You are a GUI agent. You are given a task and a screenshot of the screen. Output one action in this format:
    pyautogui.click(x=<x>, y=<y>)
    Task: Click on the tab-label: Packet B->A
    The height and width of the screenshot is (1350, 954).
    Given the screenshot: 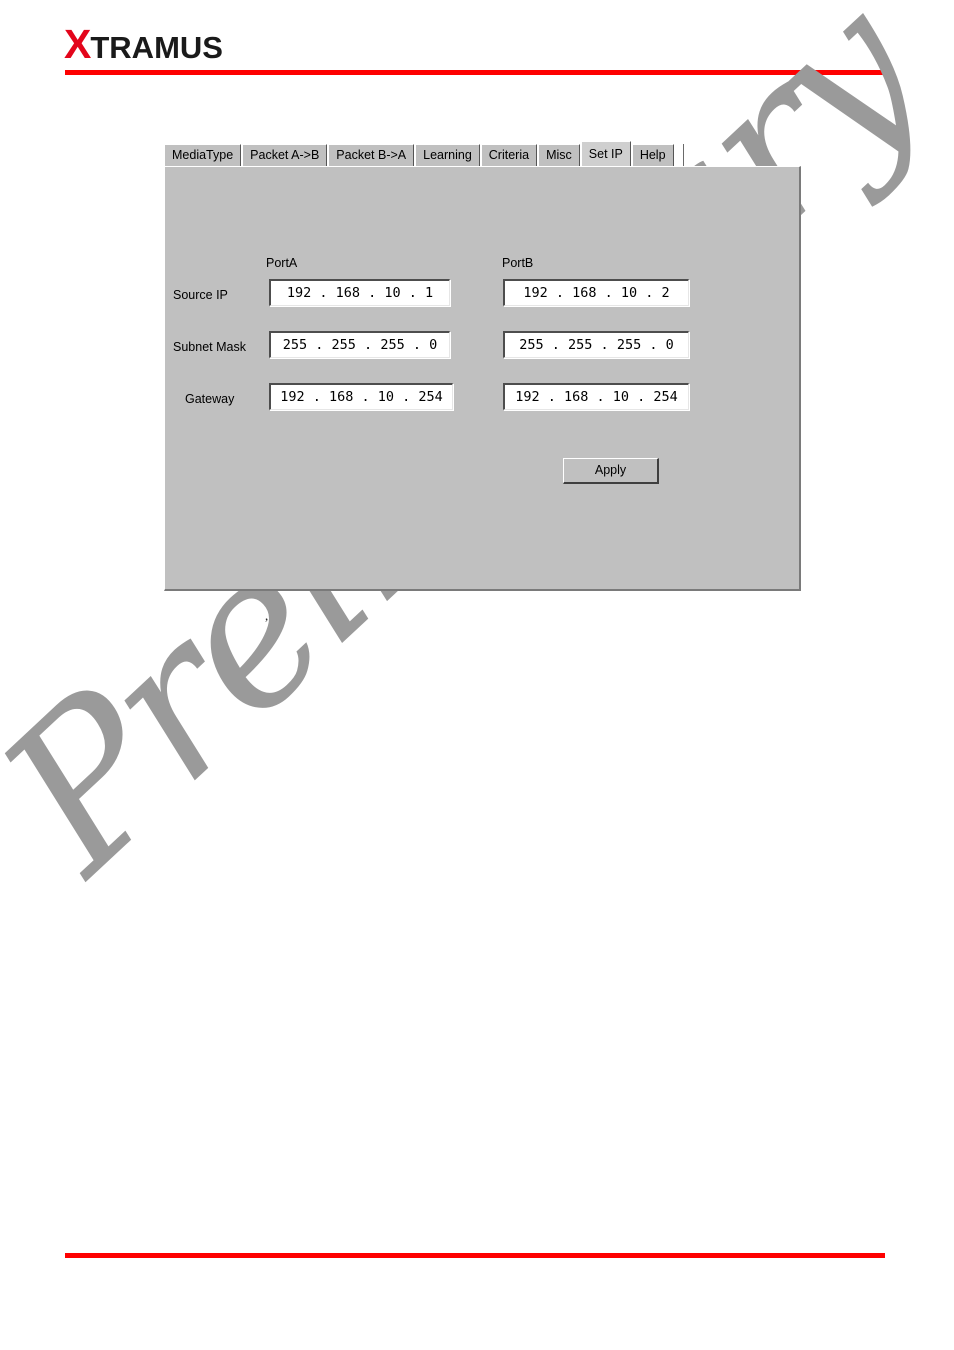 What is the action you would take?
    pyautogui.click(x=371, y=155)
    